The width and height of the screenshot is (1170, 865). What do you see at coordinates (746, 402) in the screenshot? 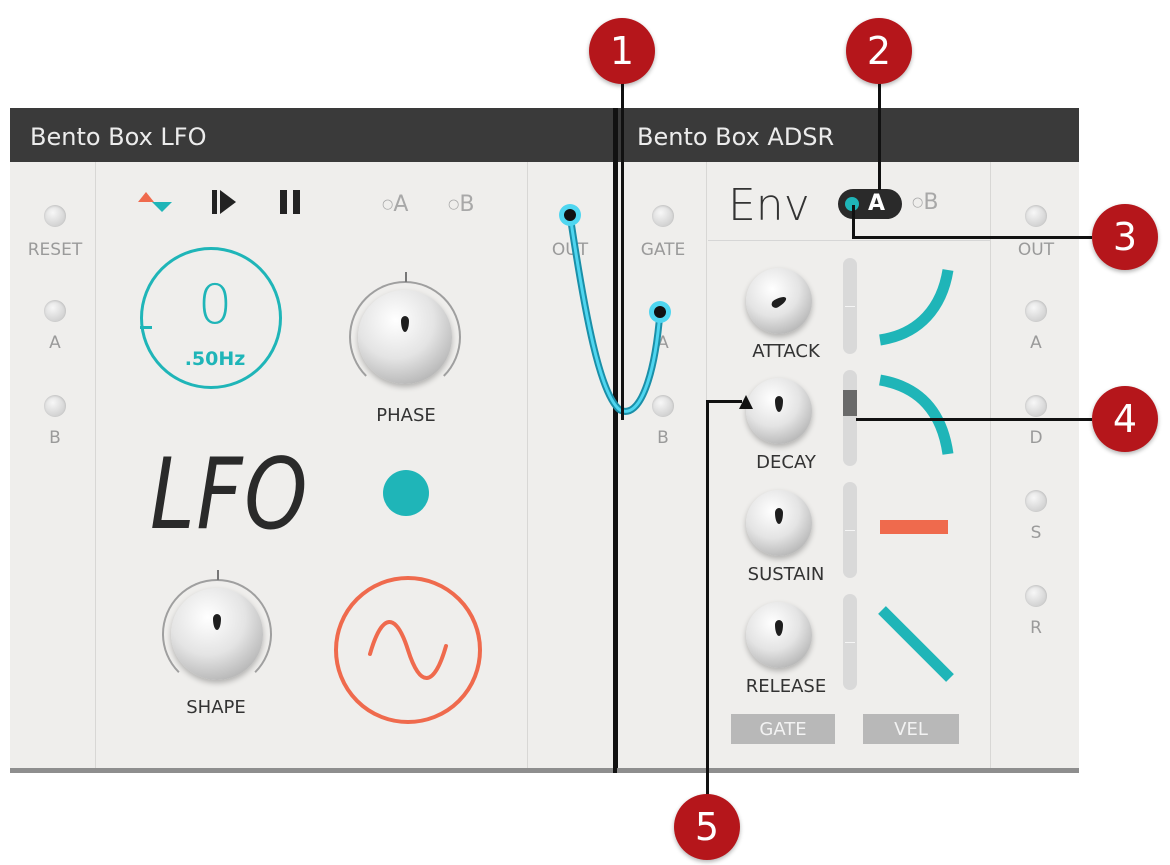
I see `callout-5-arrow-icon` at bounding box center [746, 402].